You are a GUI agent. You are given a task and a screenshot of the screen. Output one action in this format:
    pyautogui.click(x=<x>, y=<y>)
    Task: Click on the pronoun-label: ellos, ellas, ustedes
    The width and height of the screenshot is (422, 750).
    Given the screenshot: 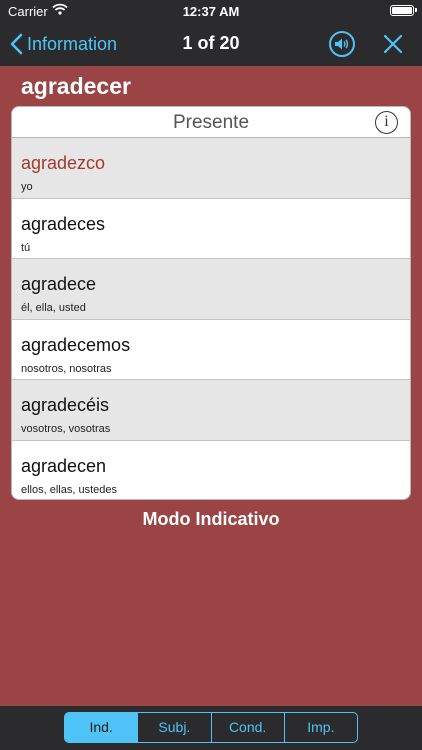 What is the action you would take?
    pyautogui.click(x=69, y=489)
    